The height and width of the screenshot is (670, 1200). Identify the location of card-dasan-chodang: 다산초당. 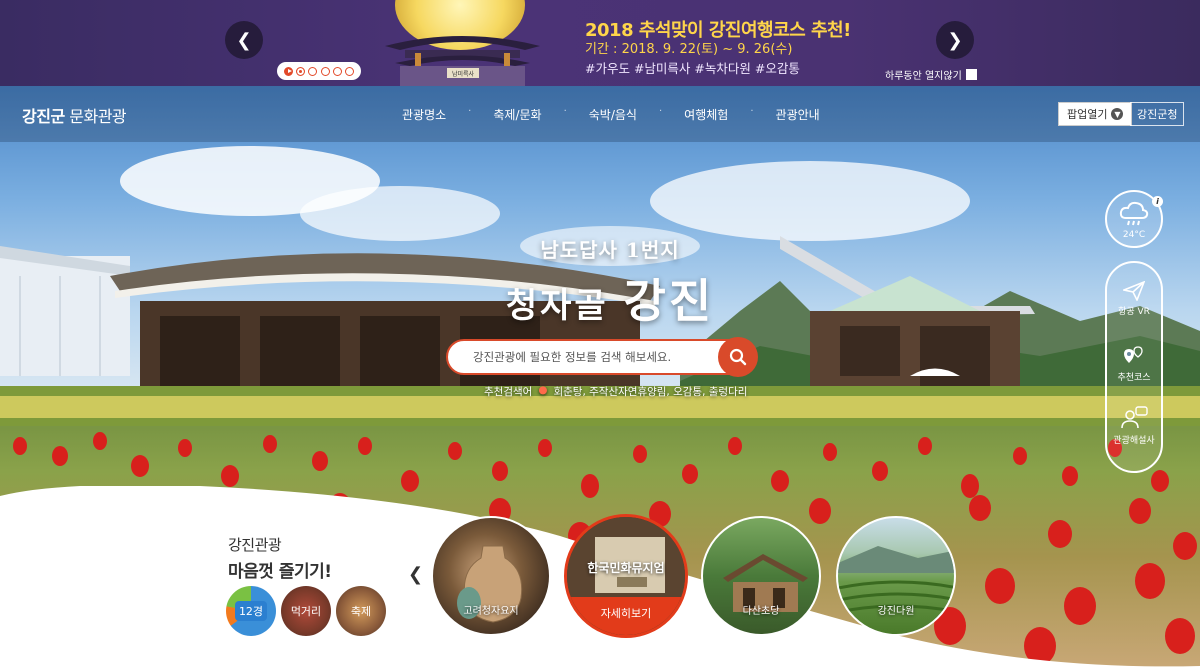
(761, 576).